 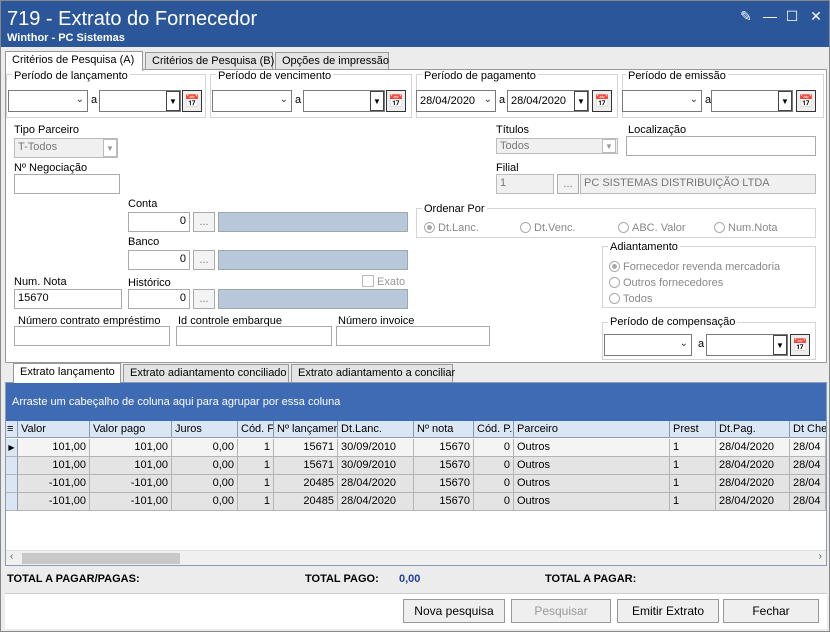 I want to click on horizontal-scrollbar: ‹ ›, so click(x=416, y=557).